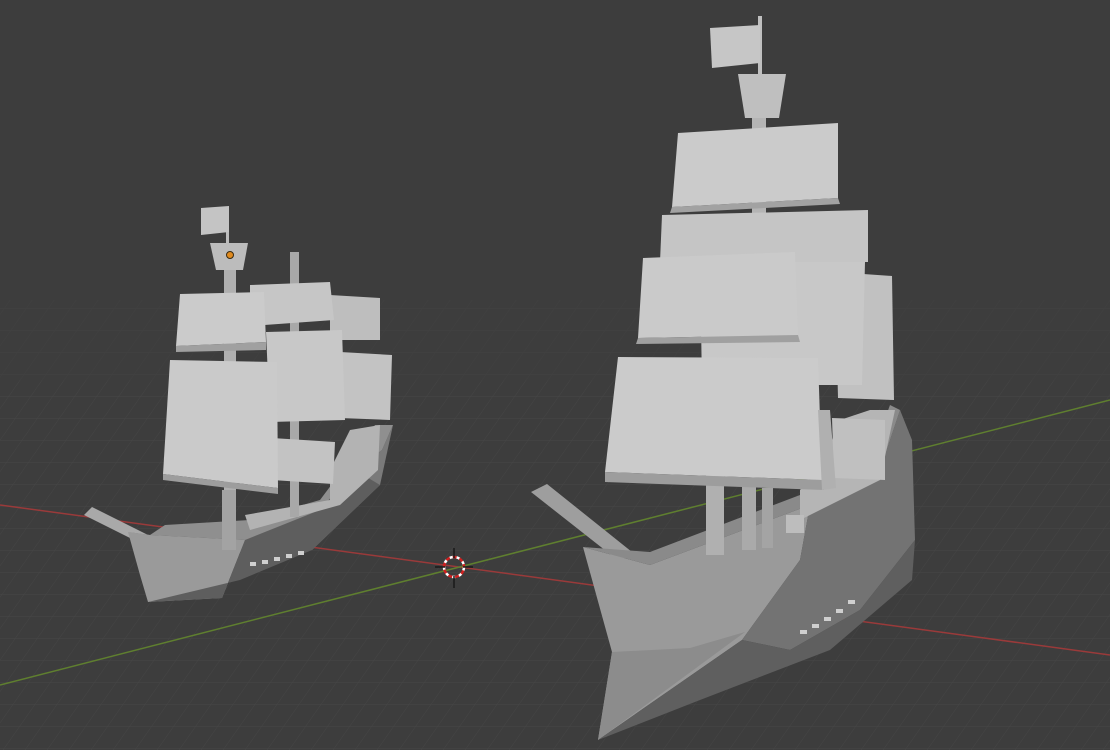  Describe the element at coordinates (221, 319) in the screenshot. I see `sail-front-top` at that location.